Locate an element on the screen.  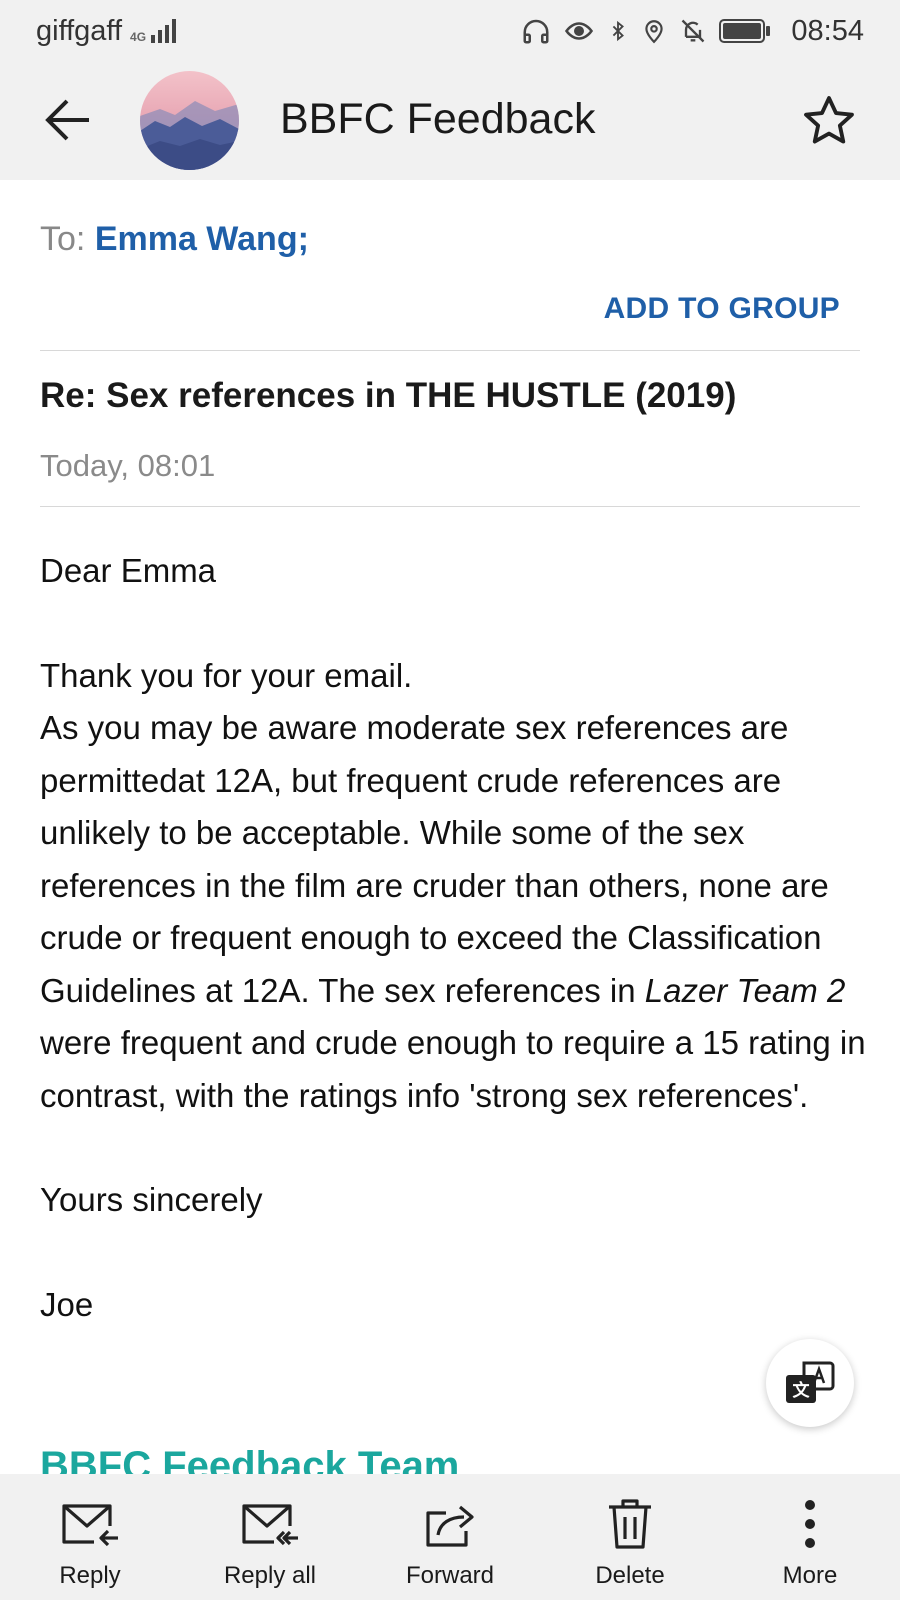
eye-icon is located at coordinates (579, 31).